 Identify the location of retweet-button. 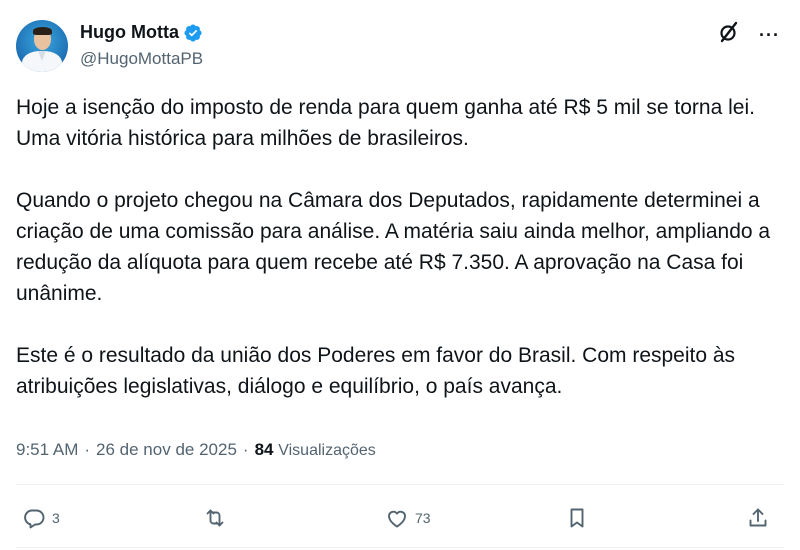
(218, 518).